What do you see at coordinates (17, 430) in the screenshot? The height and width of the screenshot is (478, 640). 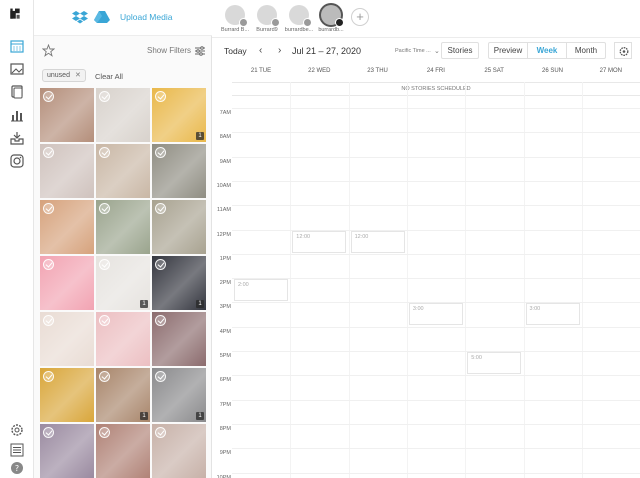 I see `settings-icon` at bounding box center [17, 430].